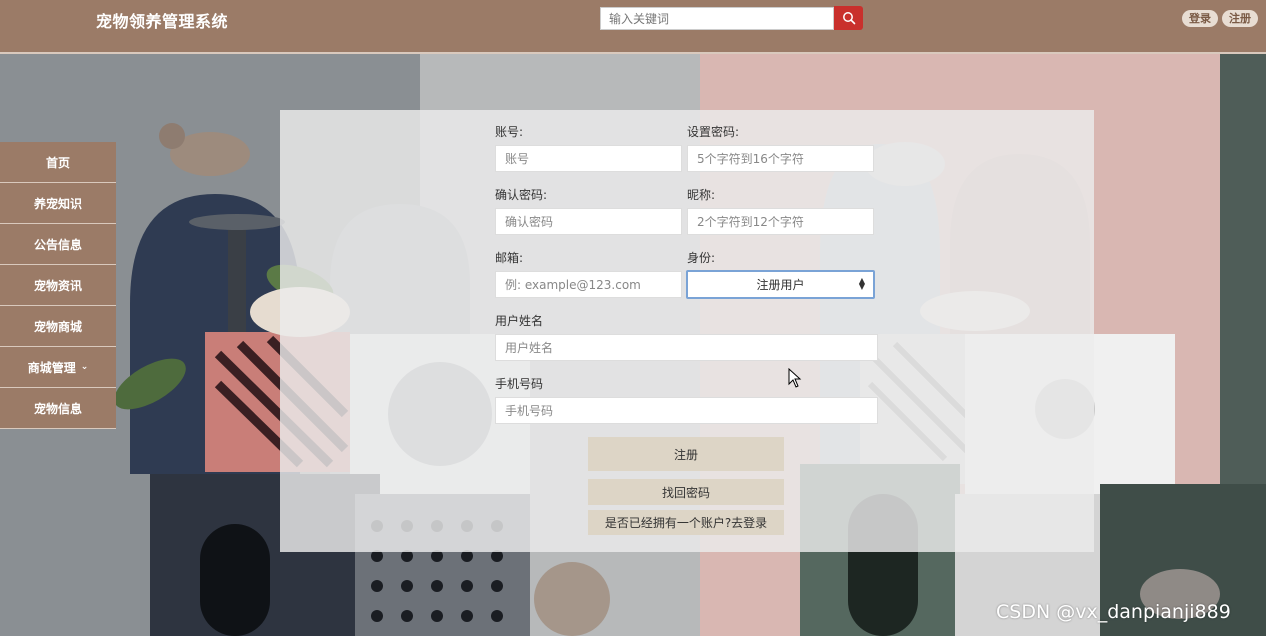 This screenshot has width=1266, height=636. Describe the element at coordinates (701, 195) in the screenshot. I see `nickname-label: 昵称:` at that location.